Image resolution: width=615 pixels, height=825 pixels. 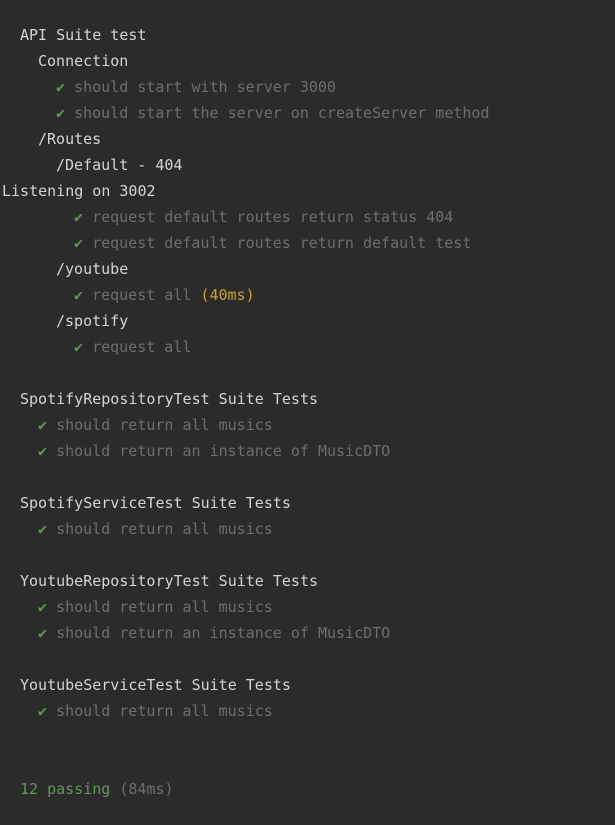 I want to click on suite-title: /youtube, so click(x=307, y=269).